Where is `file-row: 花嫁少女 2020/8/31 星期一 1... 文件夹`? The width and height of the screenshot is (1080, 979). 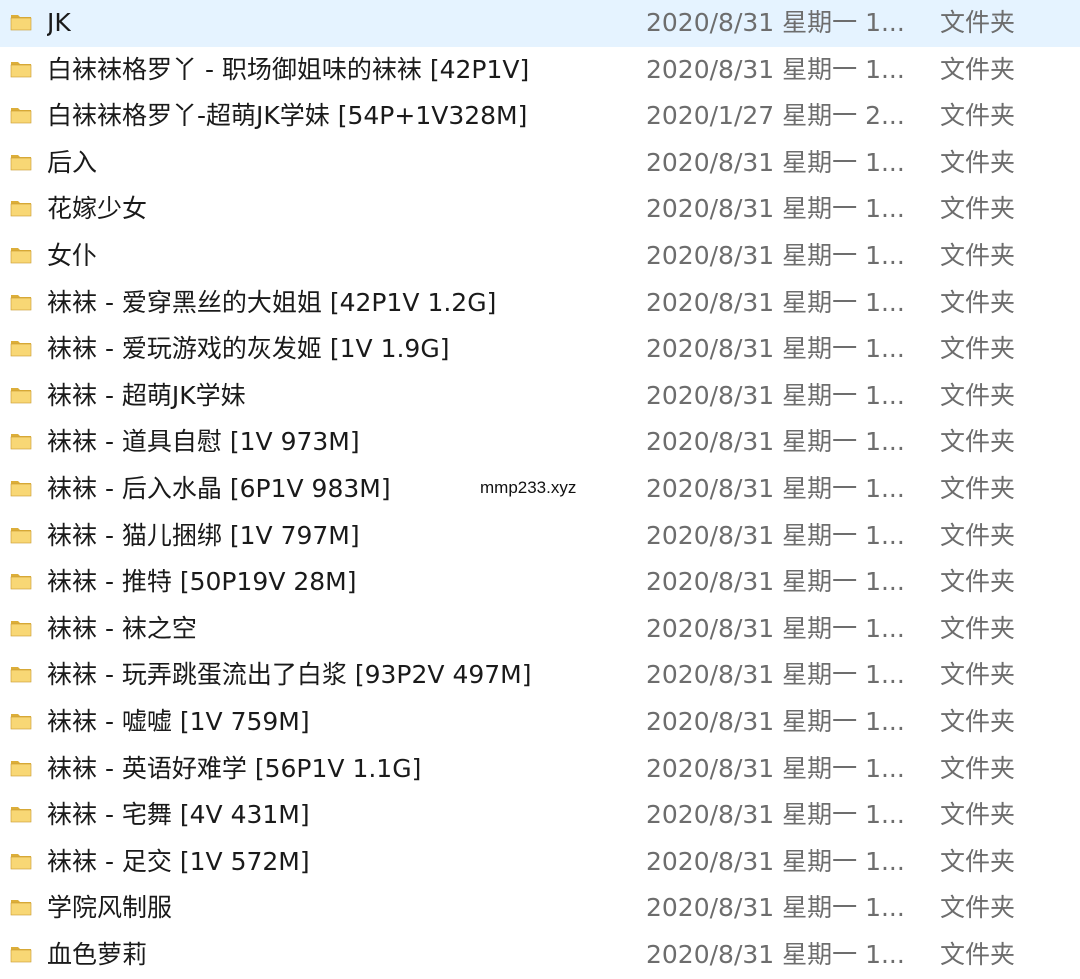 file-row: 花嫁少女 2020/8/31 星期一 1... 文件夹 is located at coordinates (540, 209).